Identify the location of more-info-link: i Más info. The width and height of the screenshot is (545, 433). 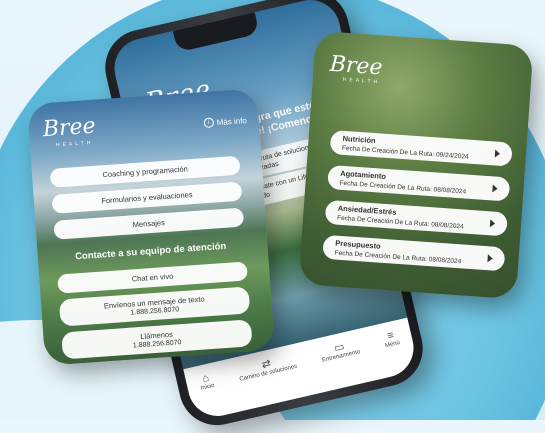
(225, 122).